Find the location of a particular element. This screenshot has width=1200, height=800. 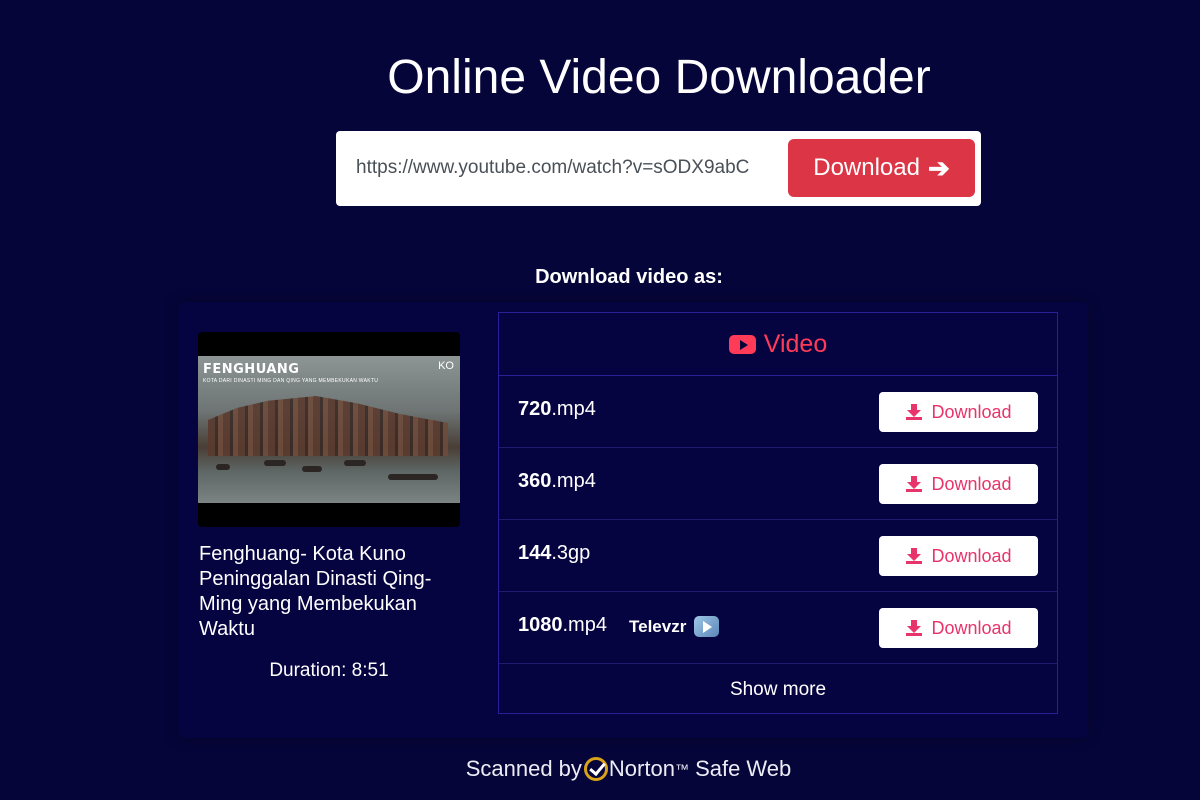

download-as-heading: Download video as: is located at coordinates (629, 277).